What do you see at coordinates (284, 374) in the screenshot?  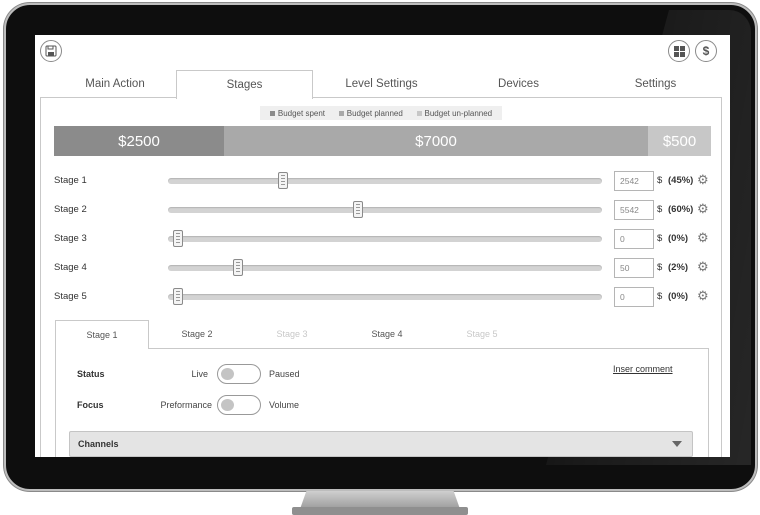 I see `status-paused-label: Paused` at bounding box center [284, 374].